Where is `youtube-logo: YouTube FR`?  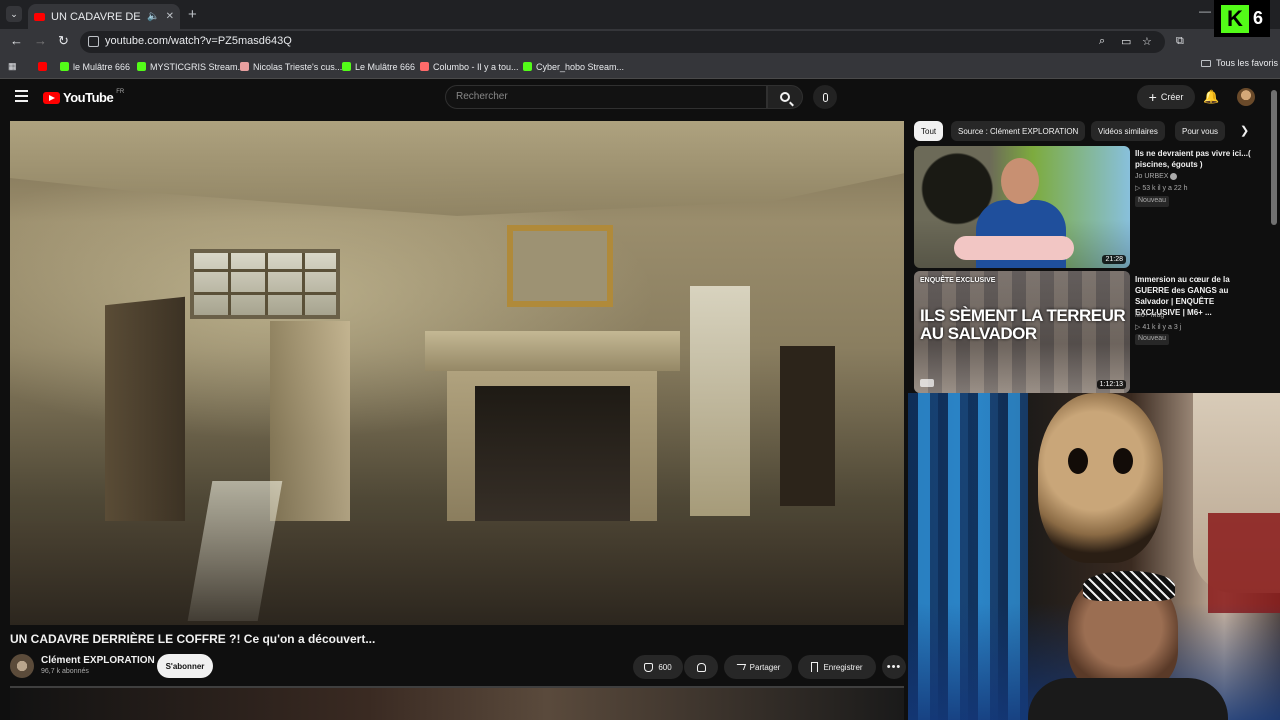
youtube-logo: YouTube FR is located at coordinates (83, 97).